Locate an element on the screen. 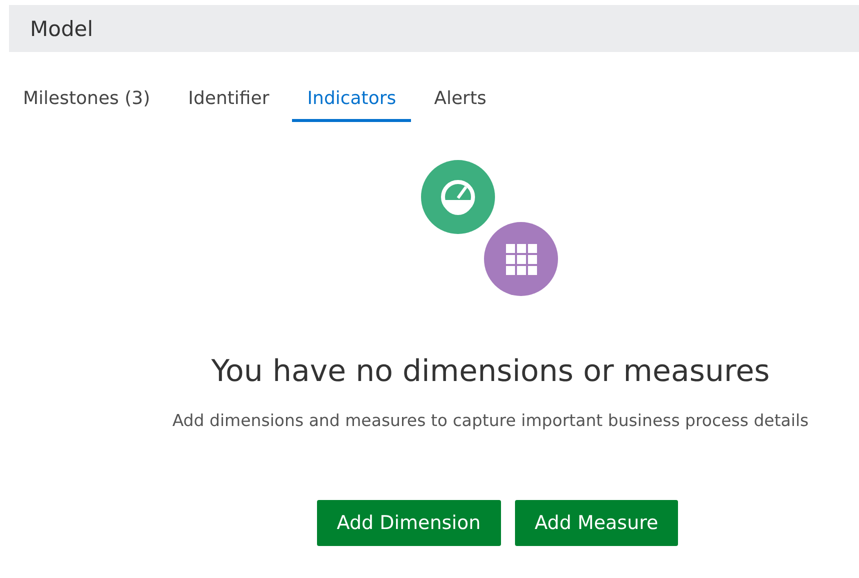  tab: Identifier is located at coordinates (228, 102).